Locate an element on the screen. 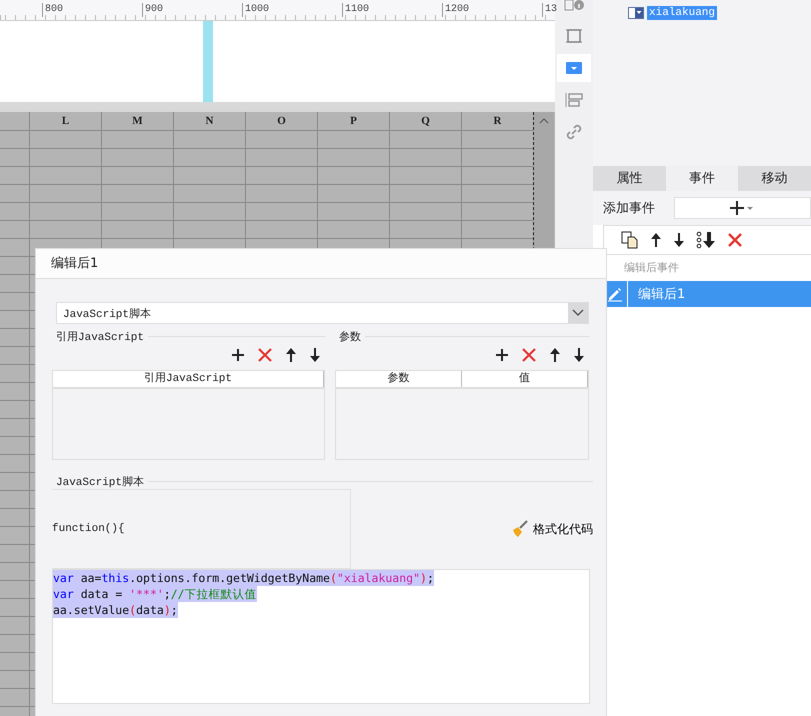  column-header: L is located at coordinates (66, 121).